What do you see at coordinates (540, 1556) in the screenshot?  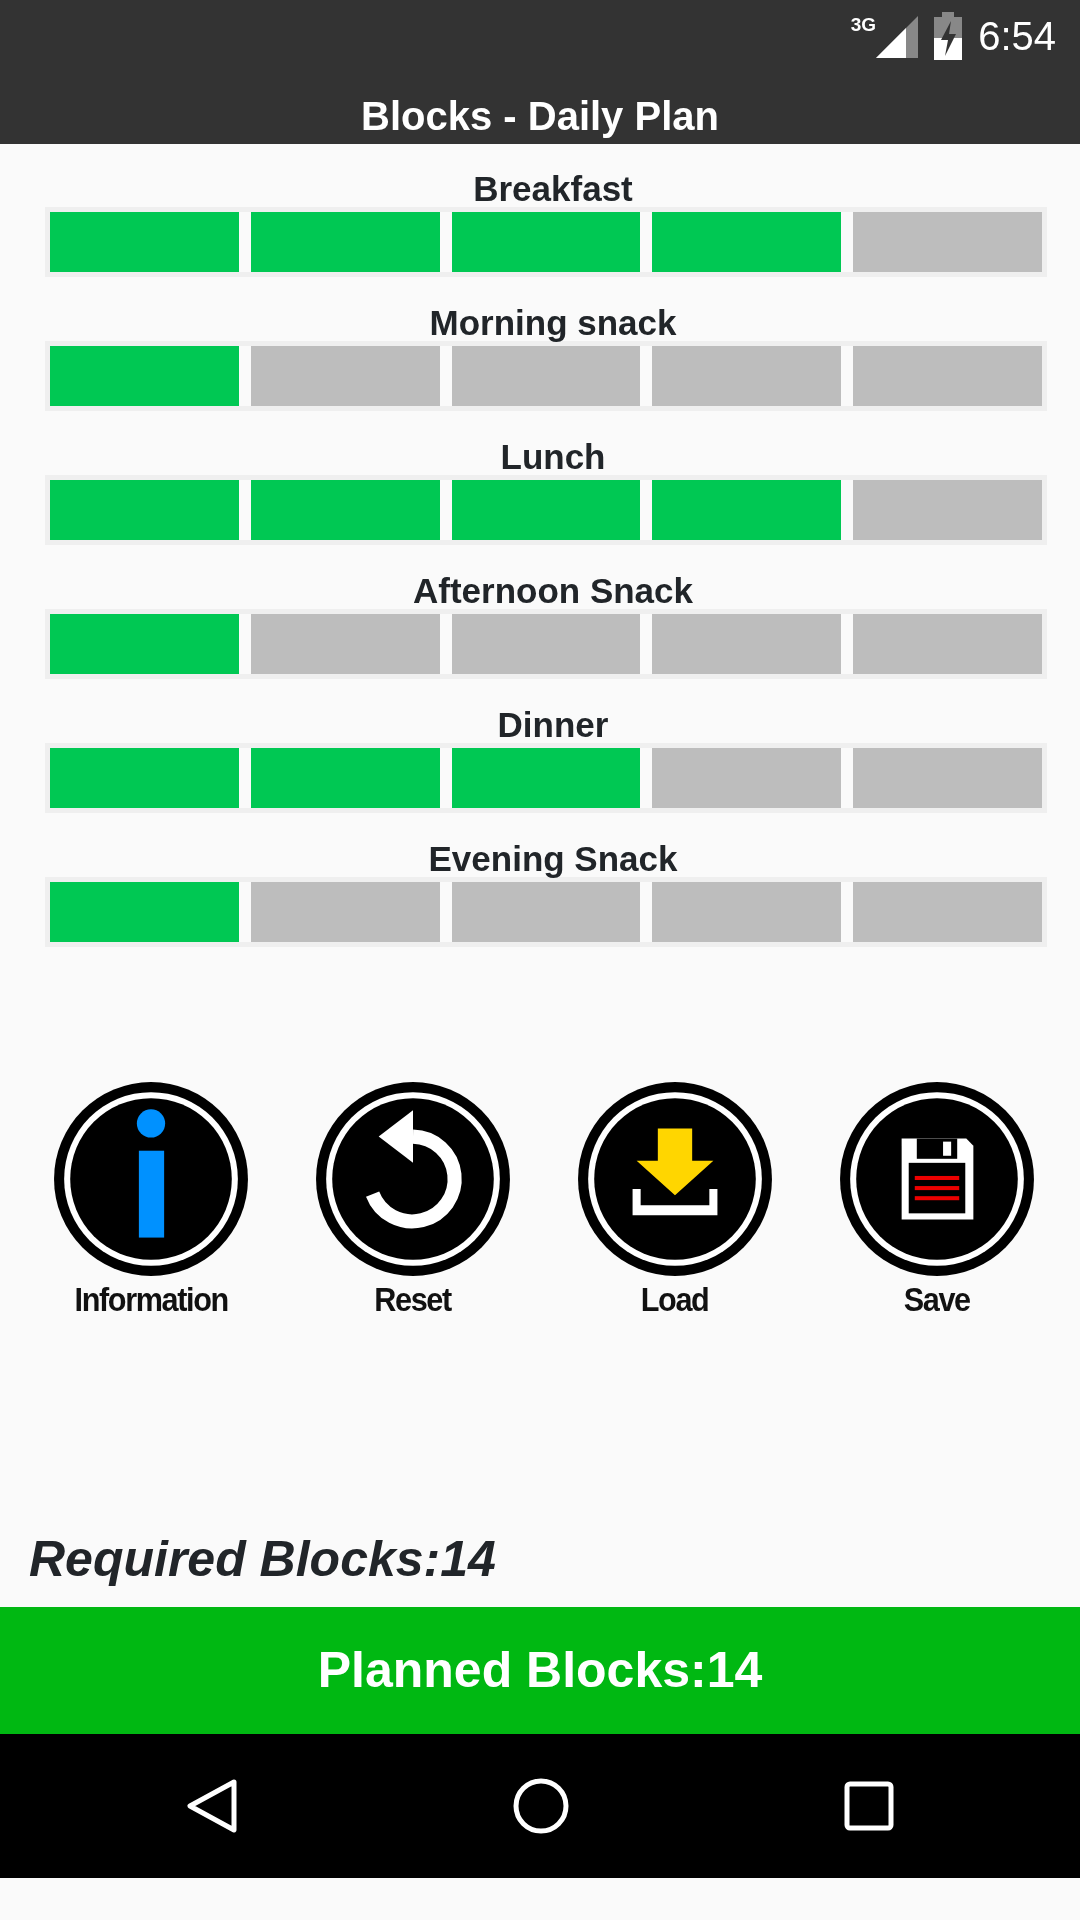 I see `required-blocks: Required Blocks:14` at bounding box center [540, 1556].